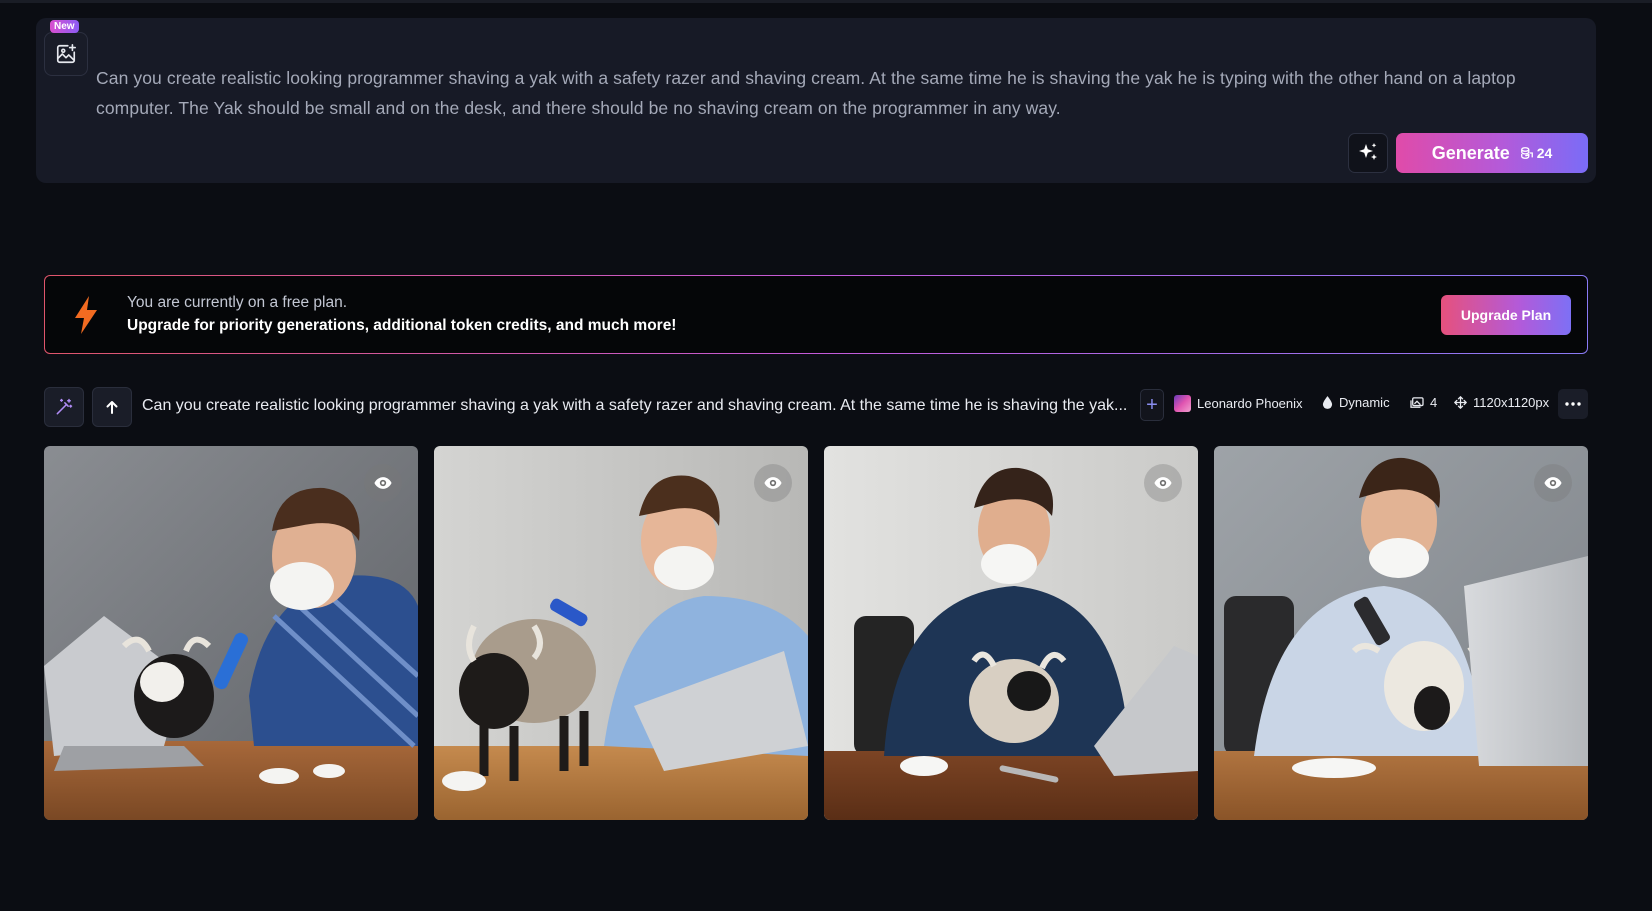 This screenshot has height=911, width=1652. I want to click on view-image-3-button, so click(1163, 483).